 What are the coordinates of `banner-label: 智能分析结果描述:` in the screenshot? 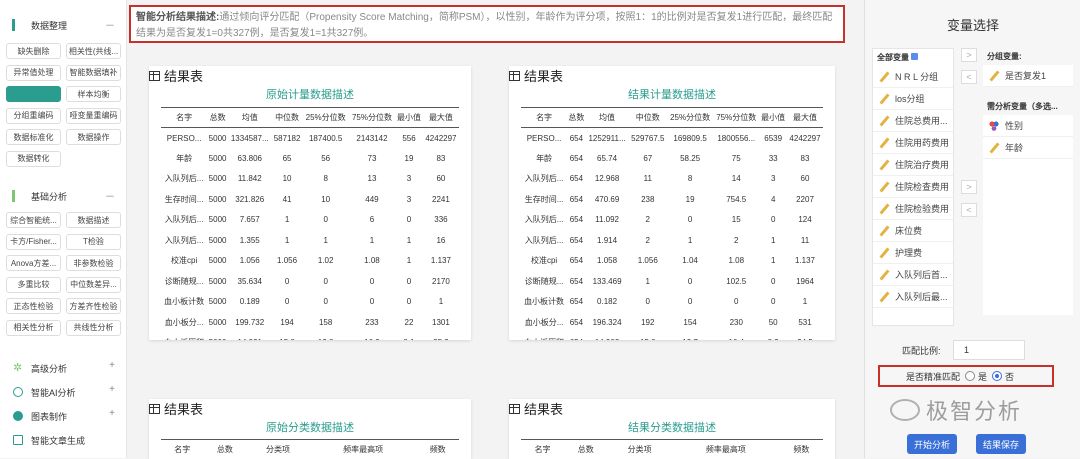 It's located at (177, 17).